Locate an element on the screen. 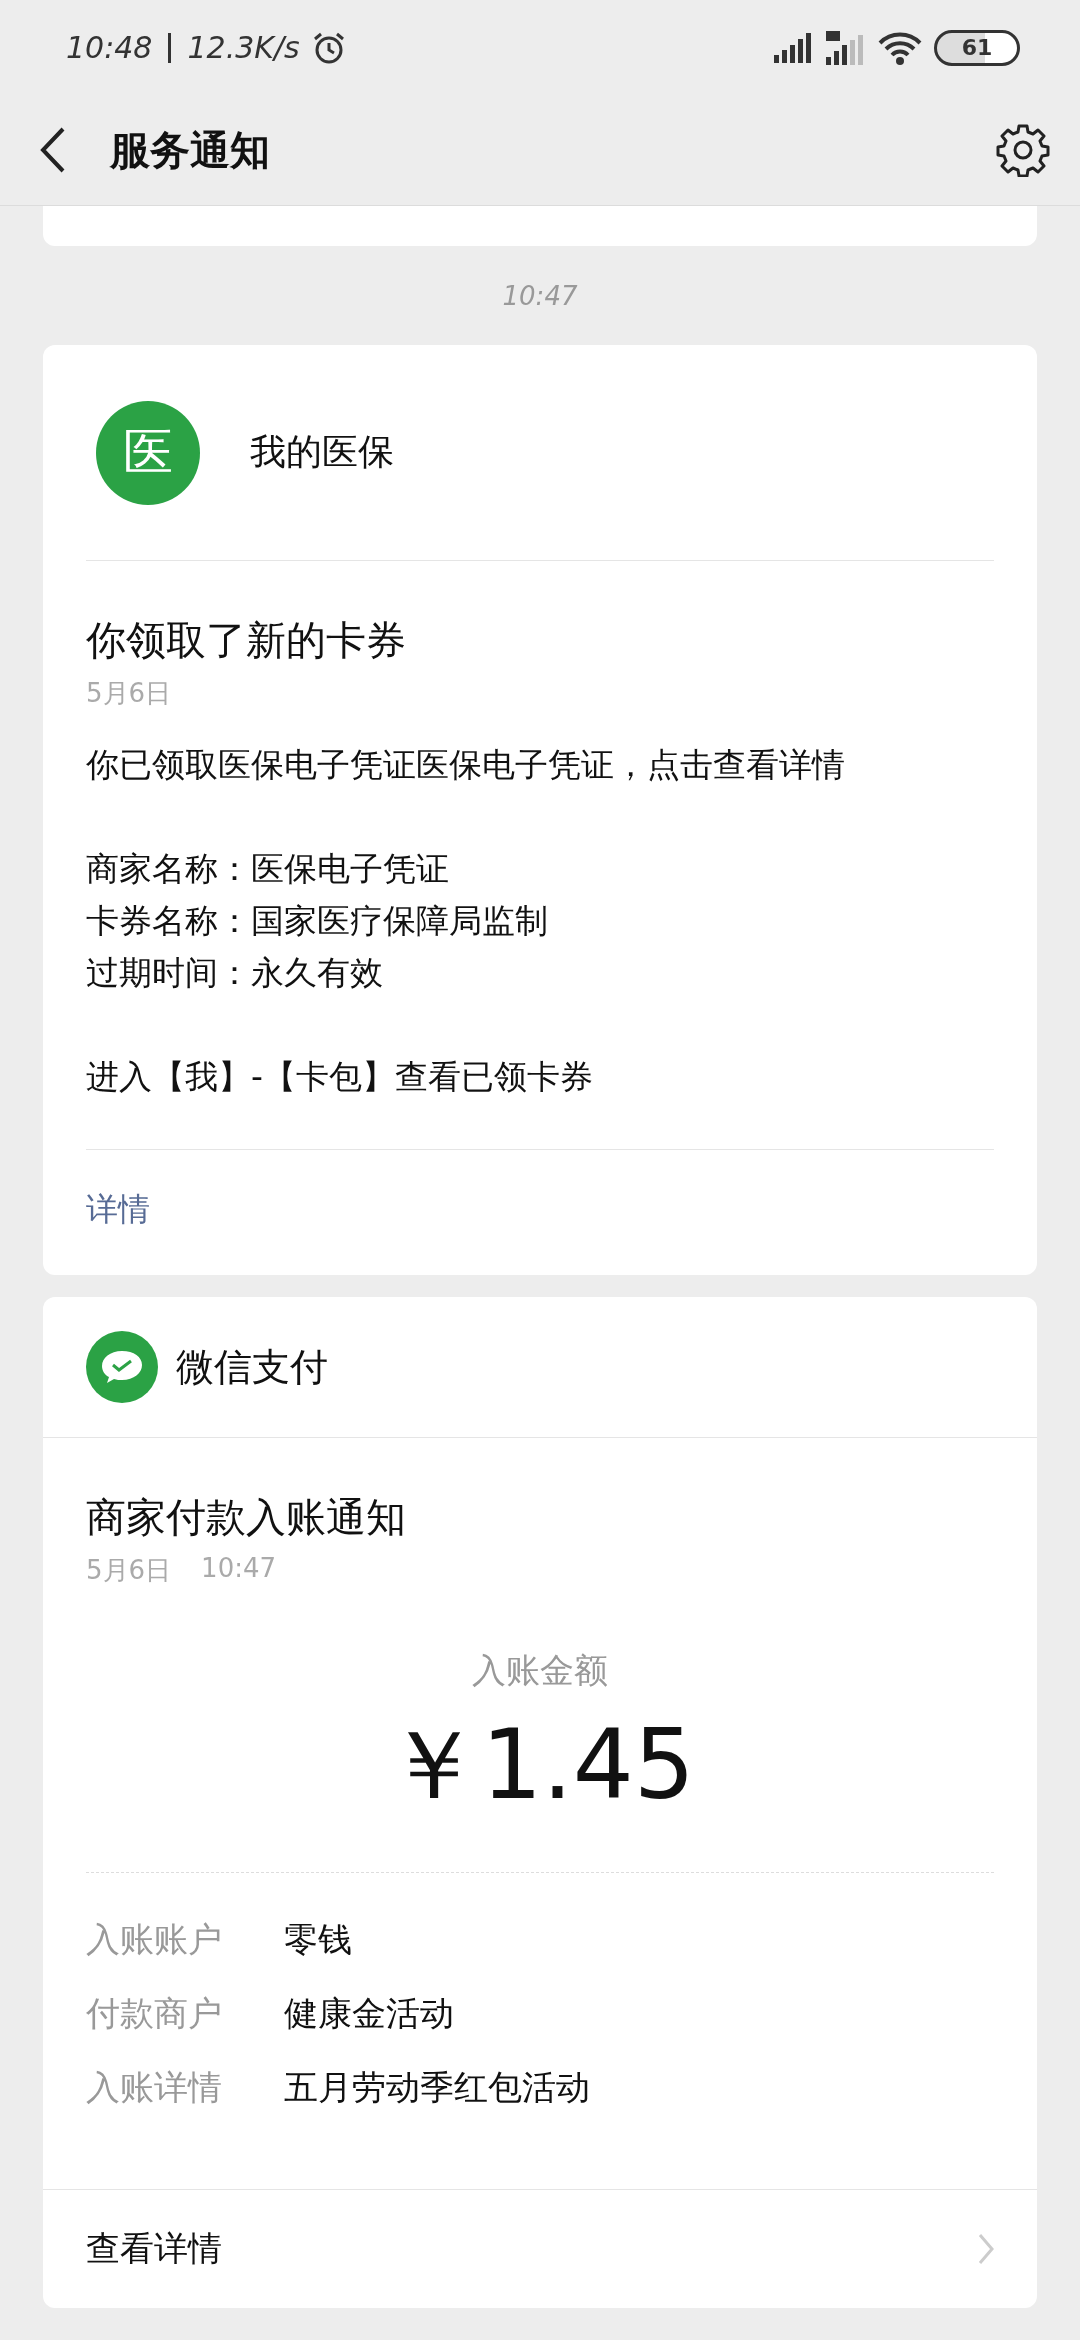  field-value: 零钱 is located at coordinates (318, 1939).